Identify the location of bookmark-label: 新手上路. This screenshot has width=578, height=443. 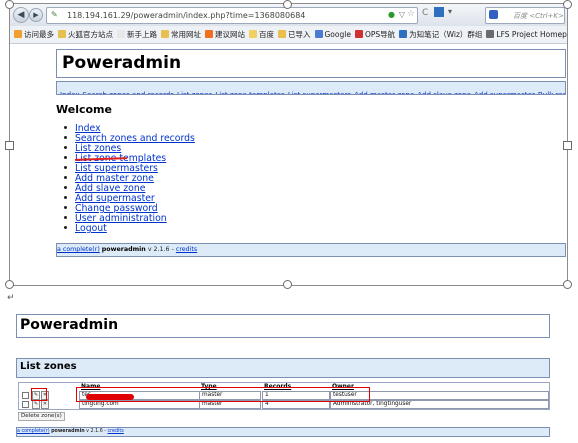
(142, 34).